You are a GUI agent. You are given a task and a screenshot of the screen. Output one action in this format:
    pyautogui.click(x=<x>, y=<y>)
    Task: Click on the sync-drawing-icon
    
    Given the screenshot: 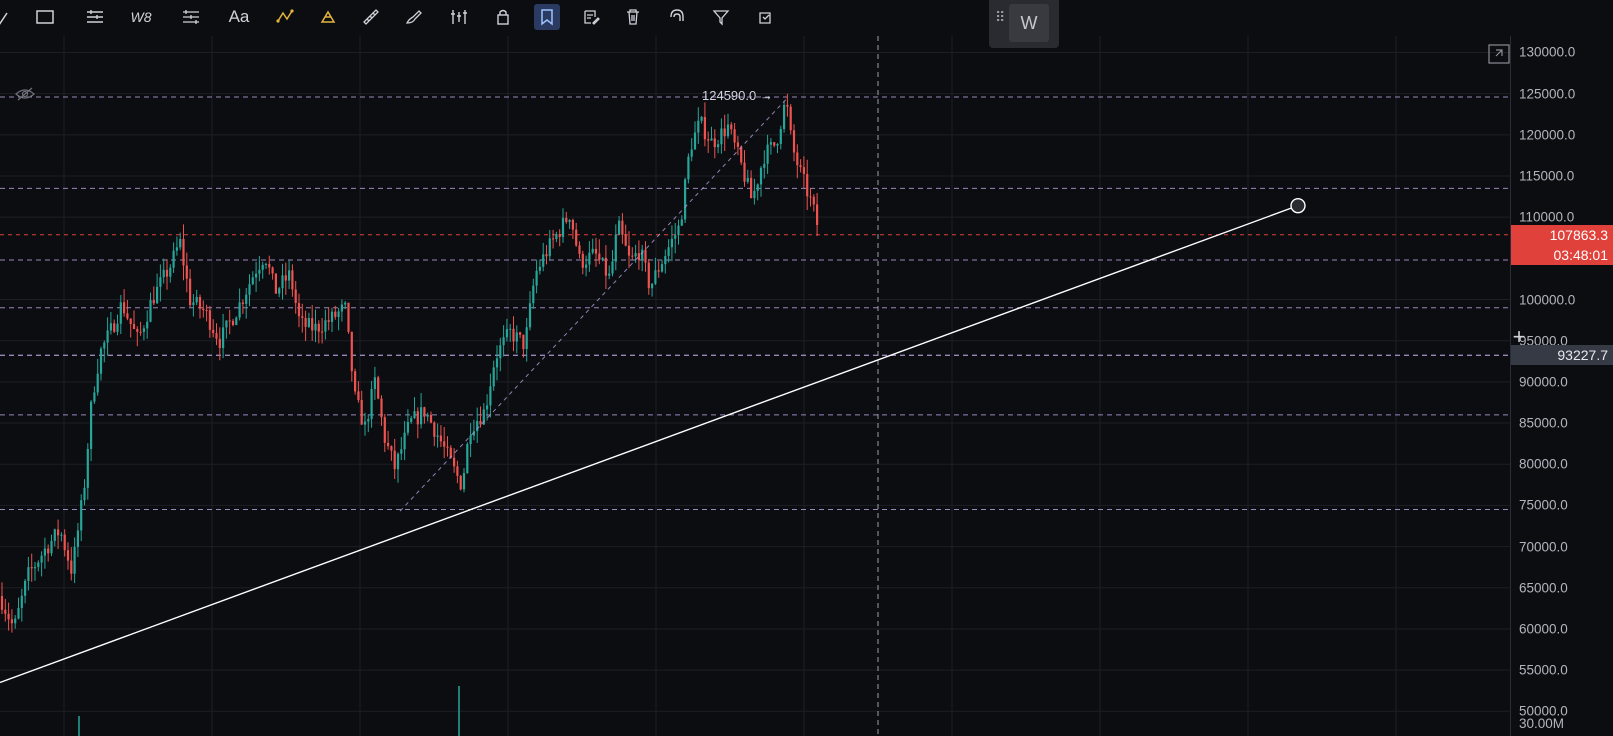 What is the action you would take?
    pyautogui.click(x=765, y=17)
    